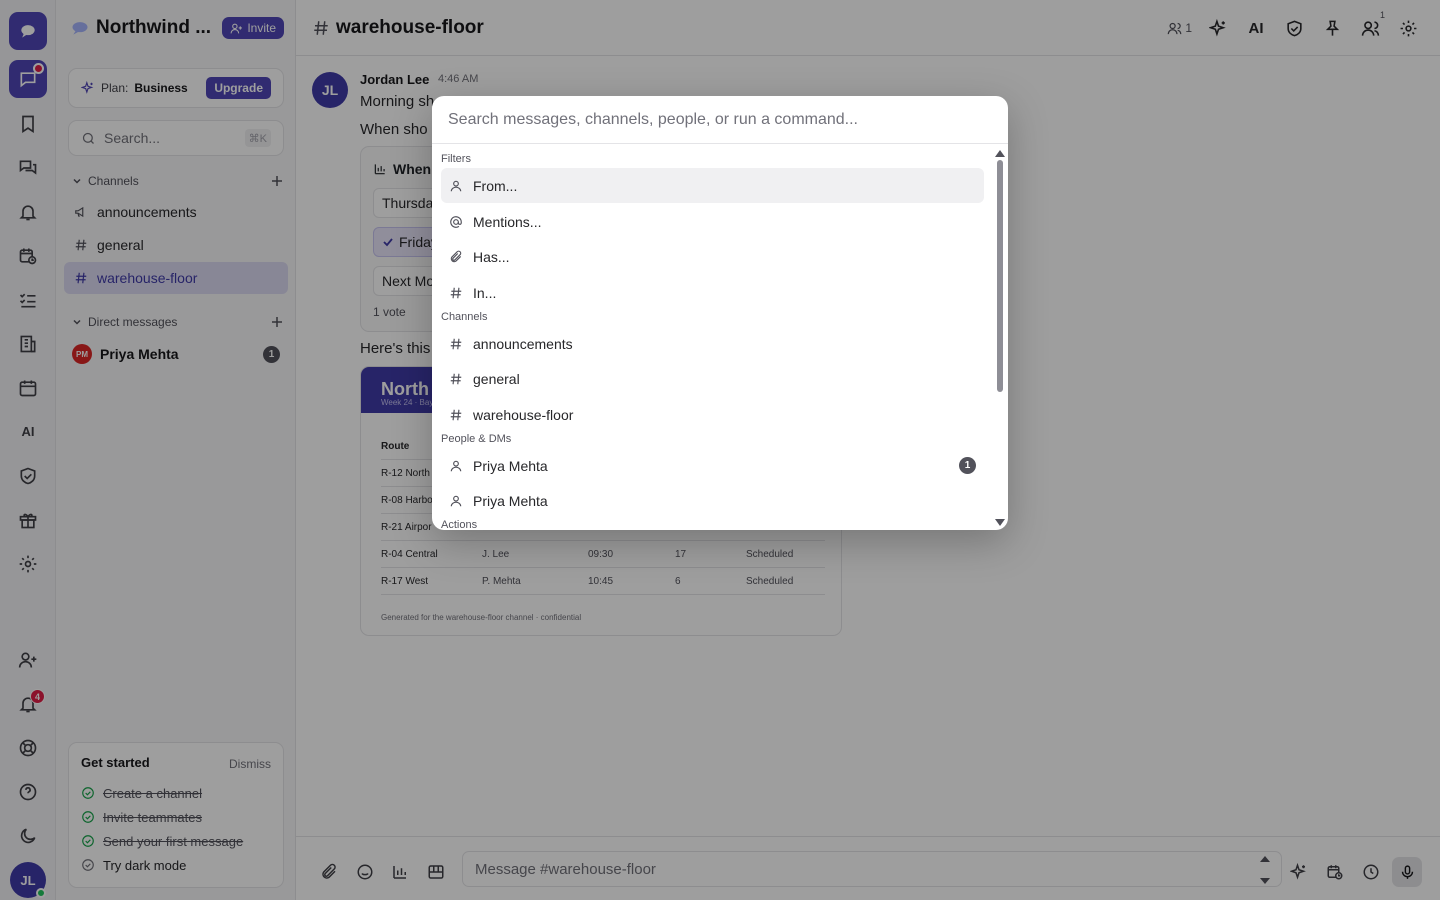  I want to click on palette-group-filters: Filters, so click(456, 159).